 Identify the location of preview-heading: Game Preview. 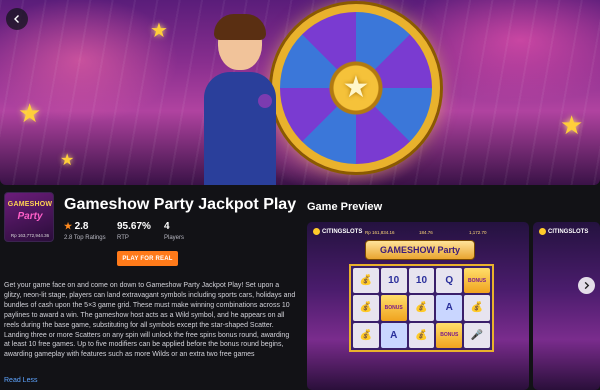
(345, 207).